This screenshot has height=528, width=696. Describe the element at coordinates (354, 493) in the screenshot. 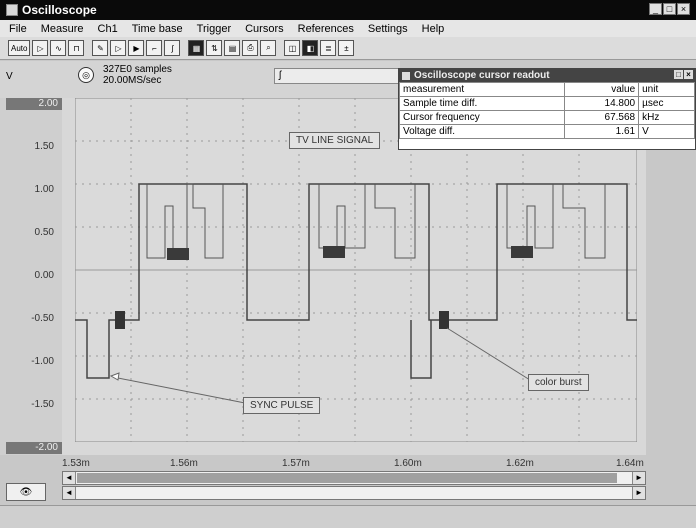

I see `zoom-scrollbar: ◄ ►` at that location.